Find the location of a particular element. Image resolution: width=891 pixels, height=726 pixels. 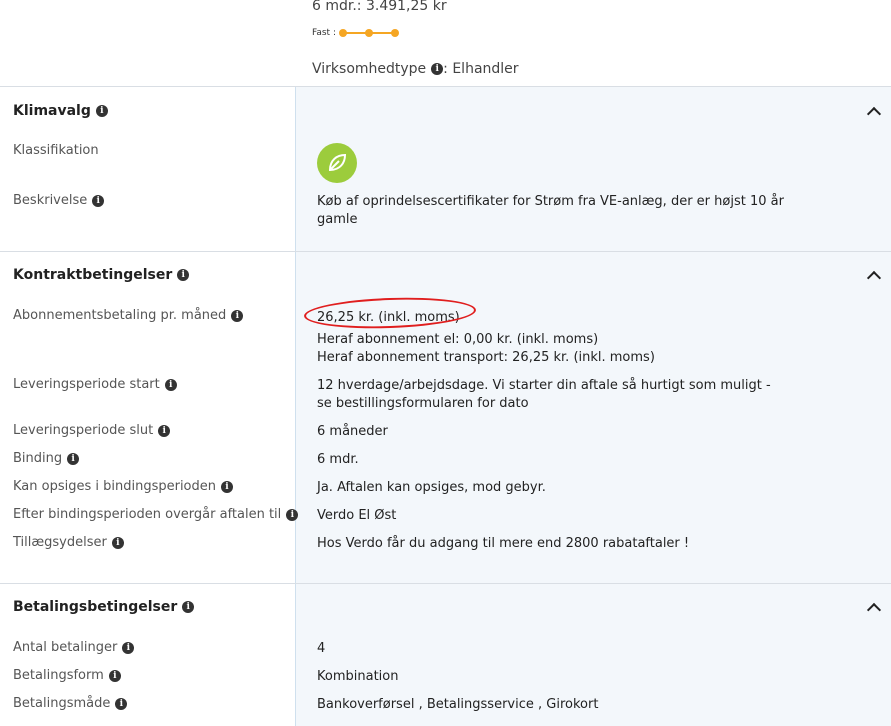

fast-label: Fast : is located at coordinates (324, 33).